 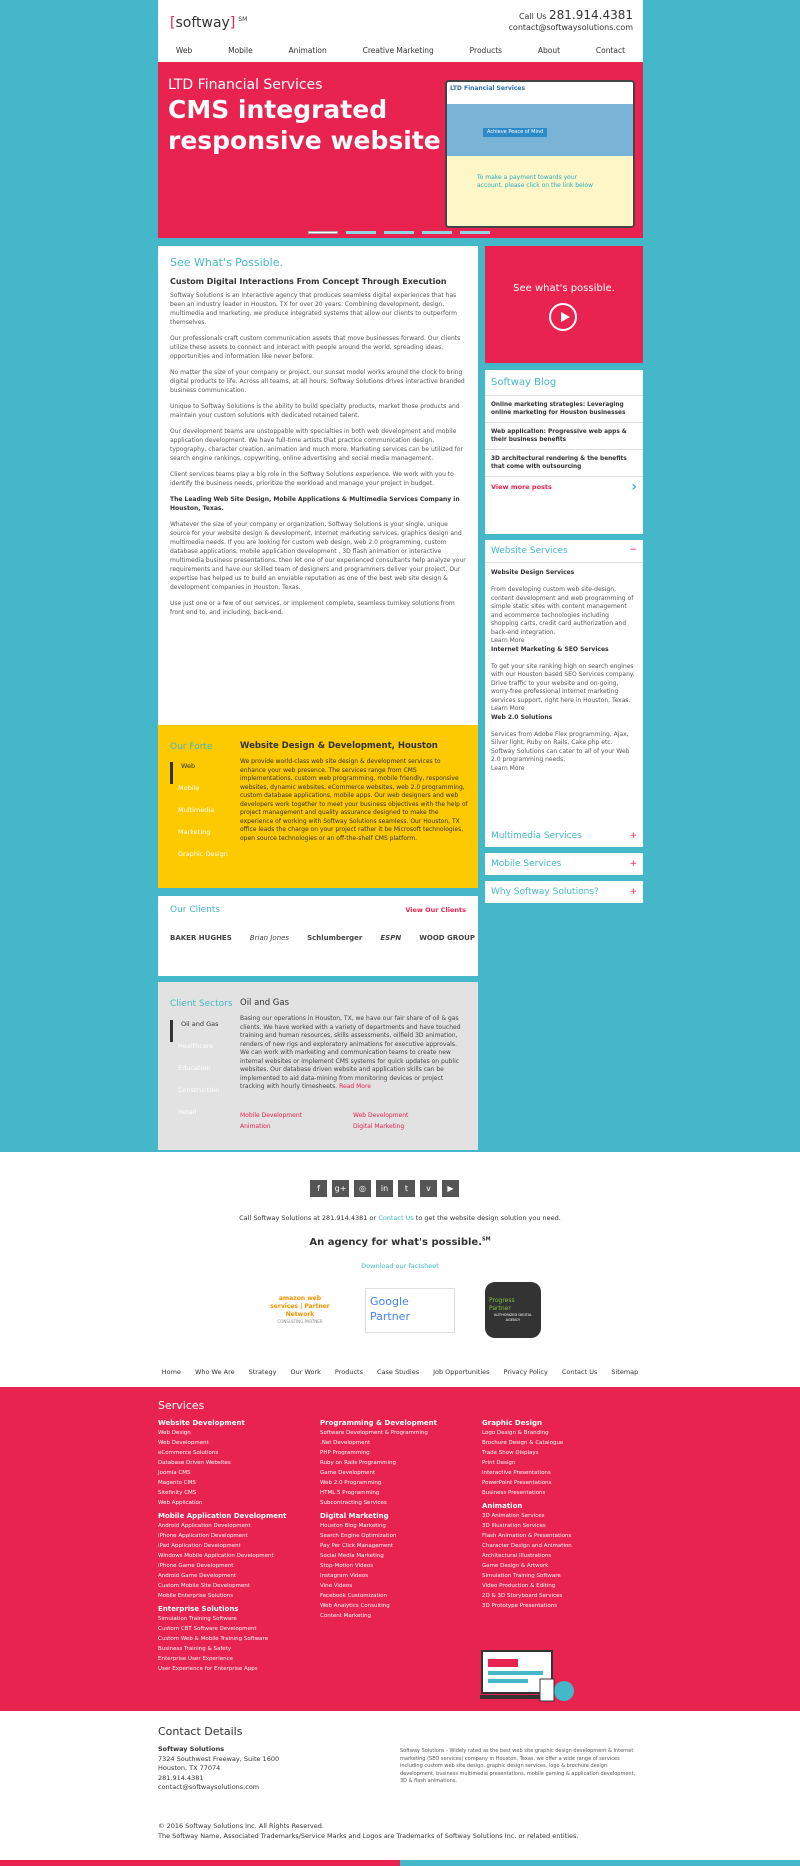 What do you see at coordinates (461, 1372) in the screenshot?
I see `footer-nav-jobs: Job Opportunities` at bounding box center [461, 1372].